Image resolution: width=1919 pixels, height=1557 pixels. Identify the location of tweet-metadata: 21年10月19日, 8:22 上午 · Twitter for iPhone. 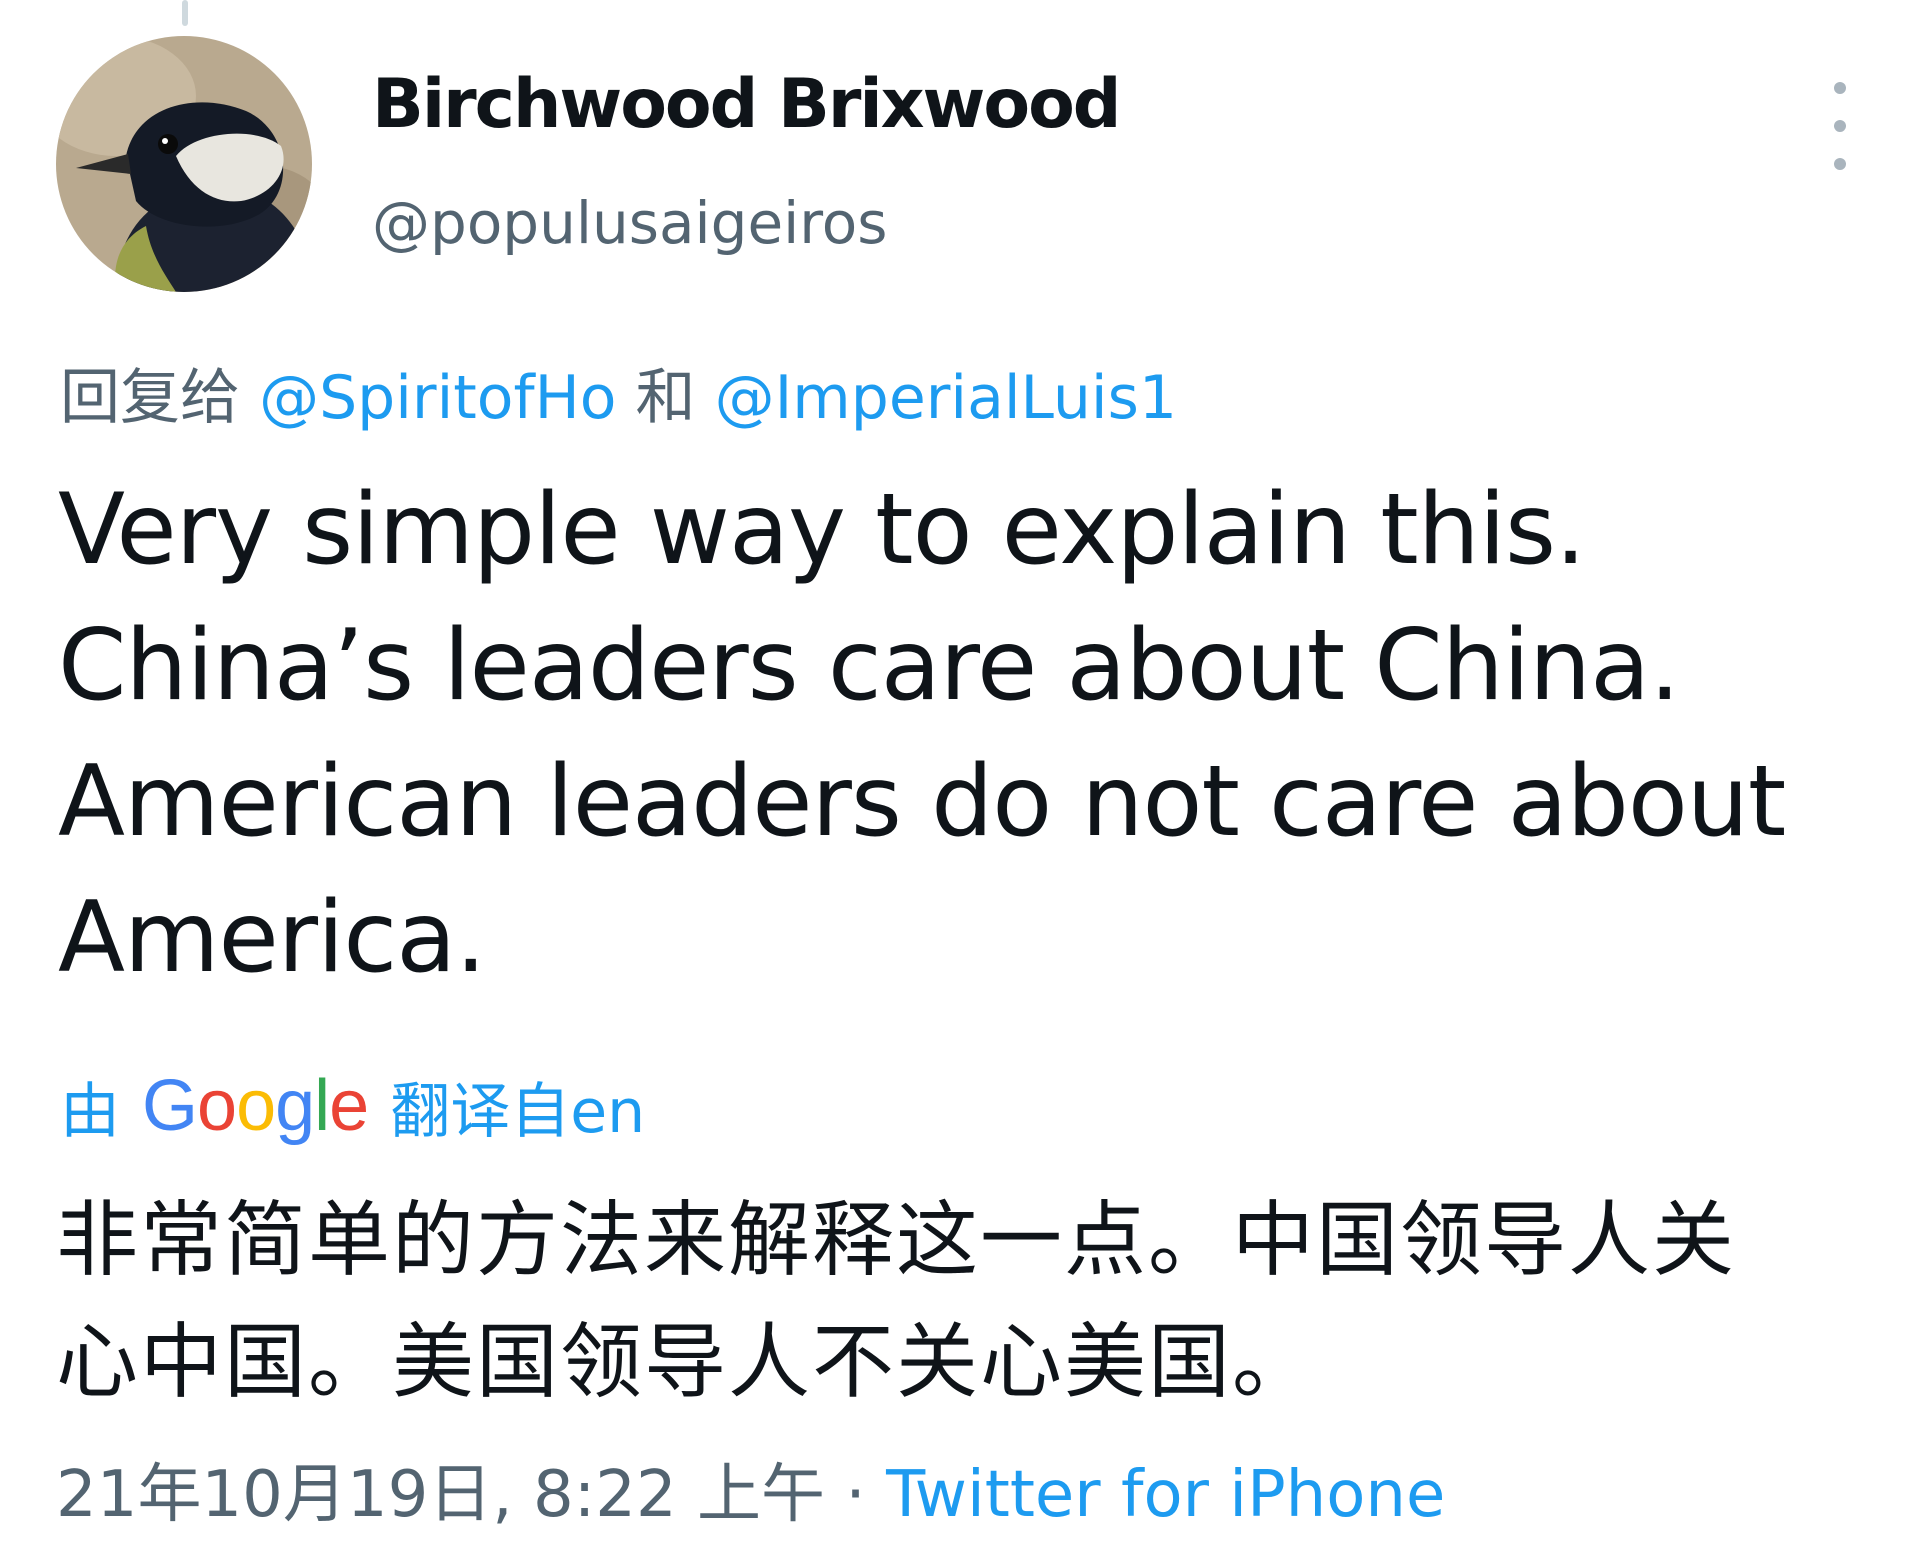
(750, 1495).